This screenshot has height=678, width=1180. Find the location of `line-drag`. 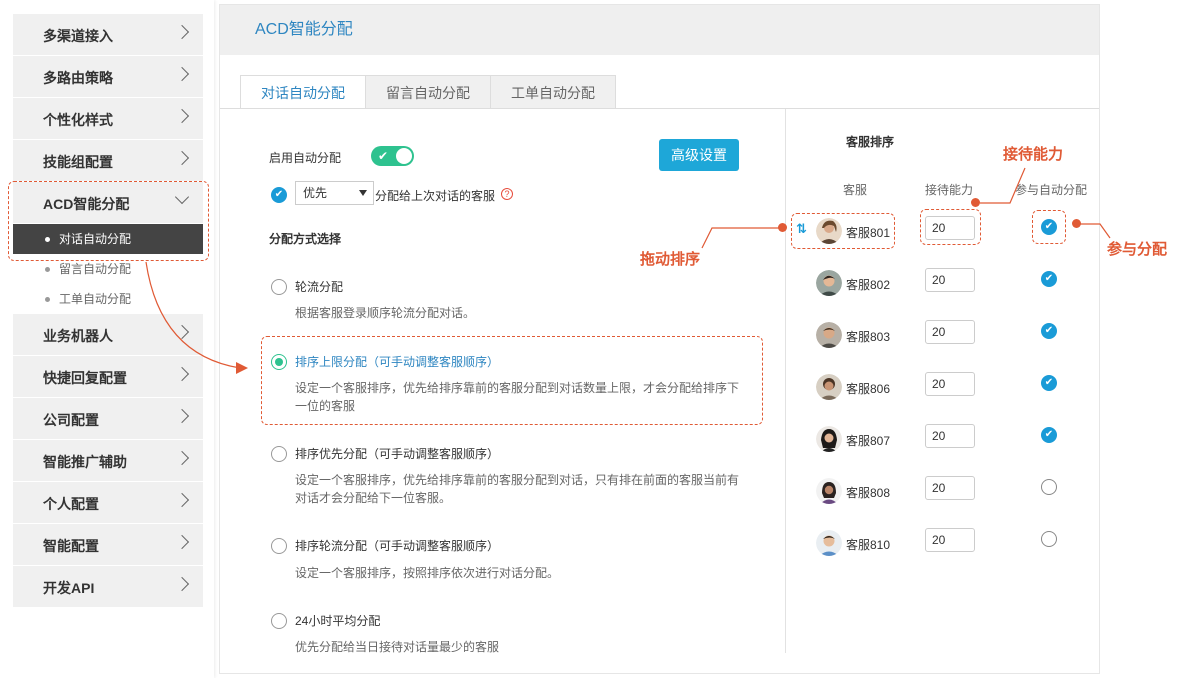

line-drag is located at coordinates (740, 238).